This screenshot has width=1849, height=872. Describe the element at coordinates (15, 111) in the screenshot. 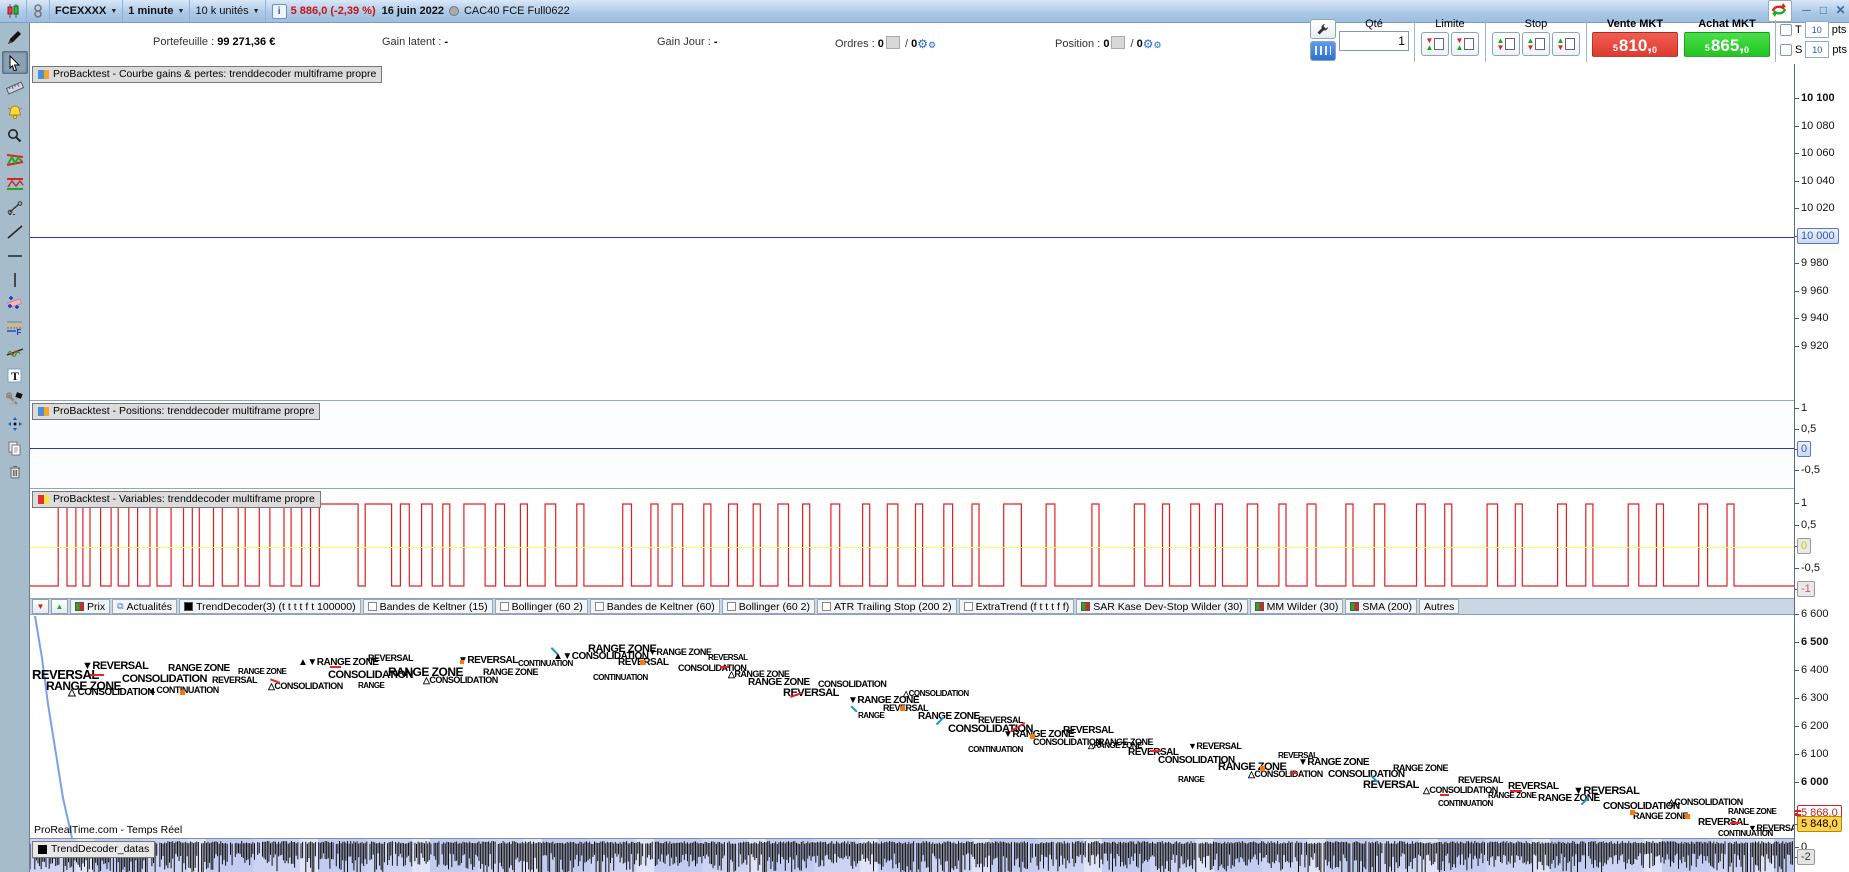

I see `alert-bell-icon` at that location.